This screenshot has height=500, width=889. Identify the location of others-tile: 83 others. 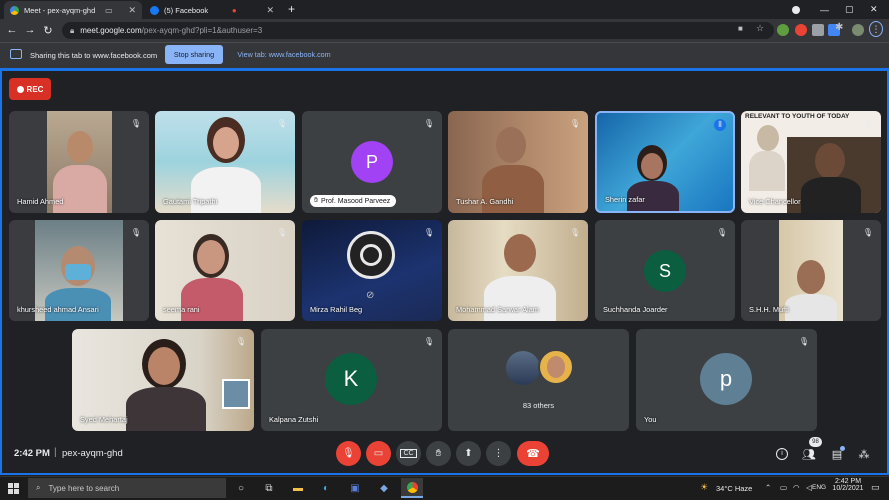
(538, 380).